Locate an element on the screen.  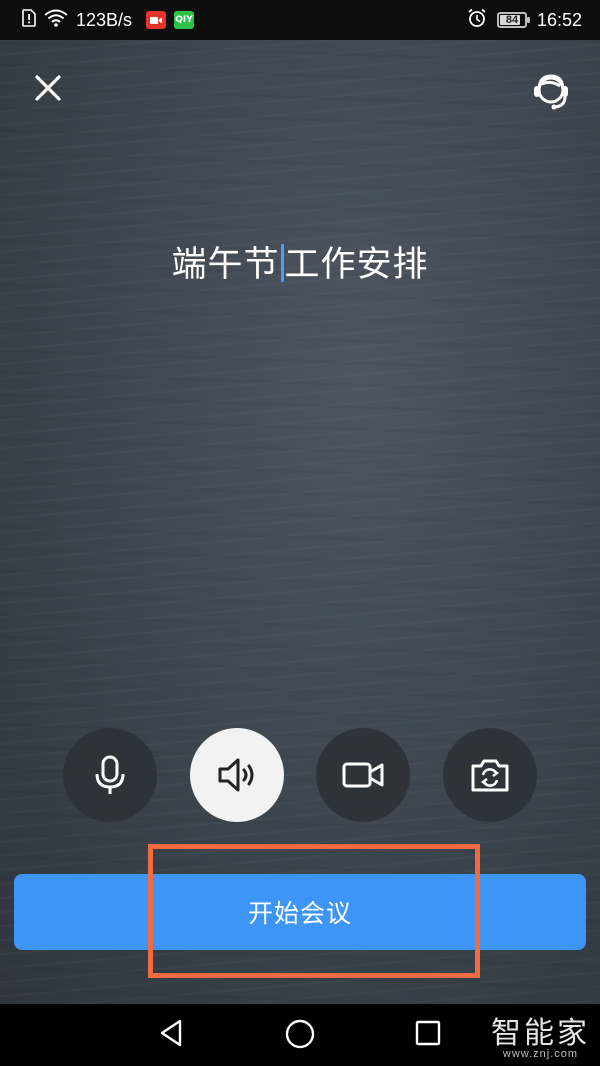
nav-recent-button is located at coordinates (428, 1035).